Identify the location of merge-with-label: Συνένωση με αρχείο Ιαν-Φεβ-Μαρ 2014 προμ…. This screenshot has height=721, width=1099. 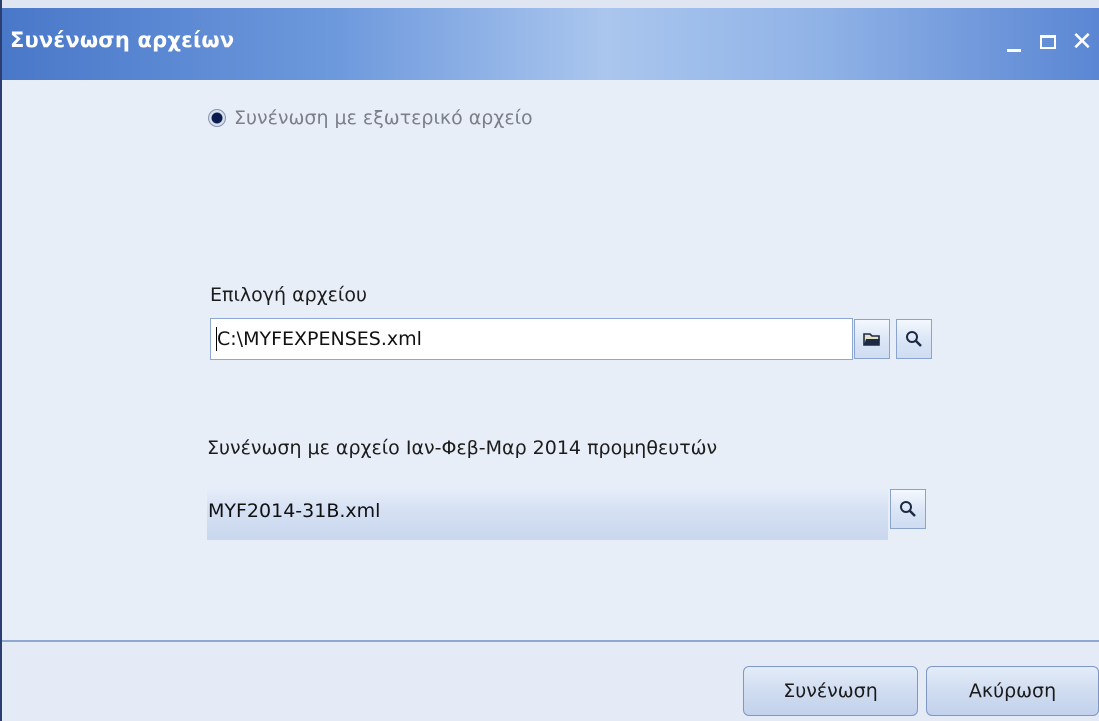
(462, 448).